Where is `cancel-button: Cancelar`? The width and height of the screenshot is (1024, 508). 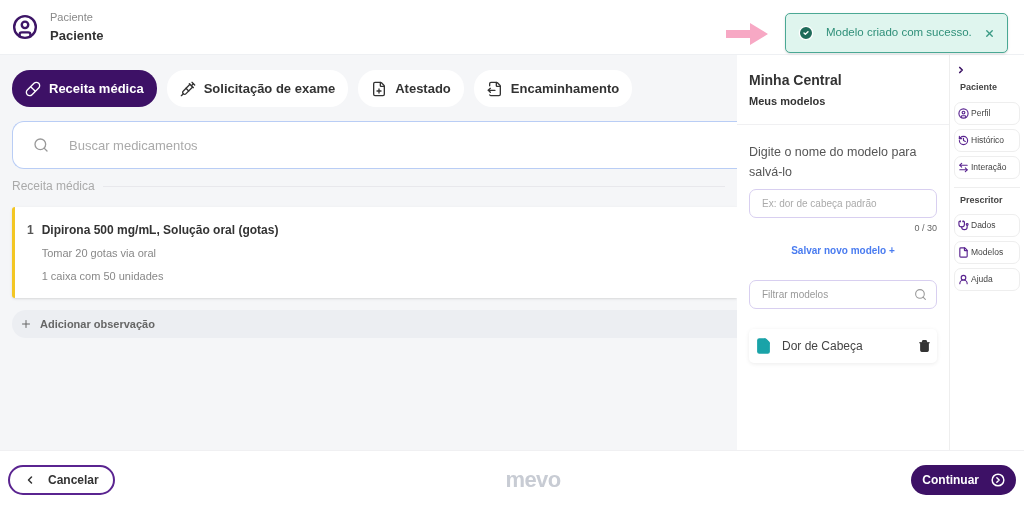 cancel-button: Cancelar is located at coordinates (61, 479).